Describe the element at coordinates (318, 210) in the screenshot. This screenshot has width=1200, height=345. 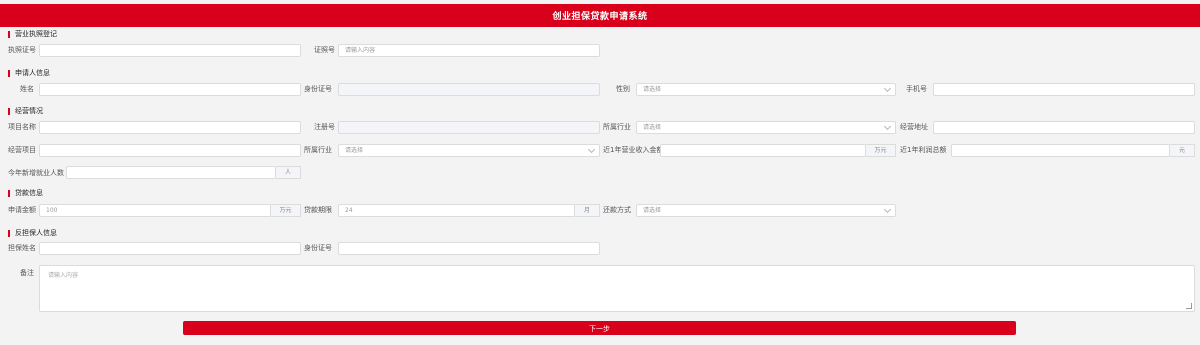
I see `loan-term-label: 贷款期限` at that location.